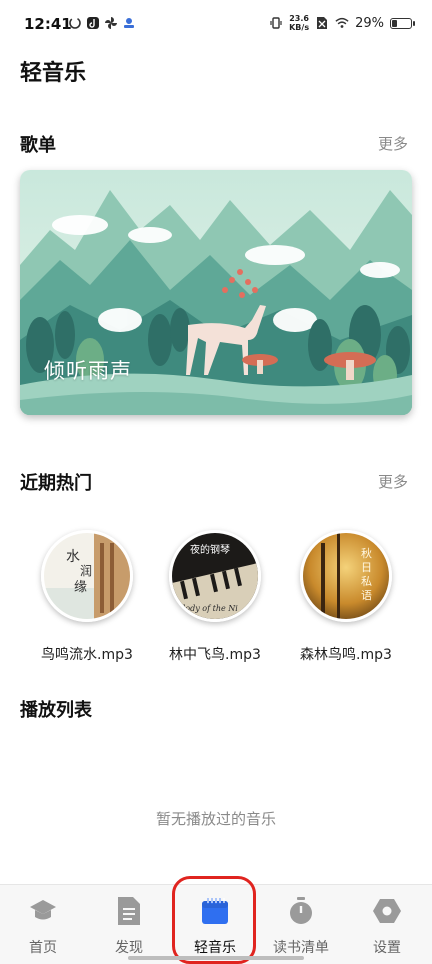 Image resolution: width=432 pixels, height=964 pixels. Describe the element at coordinates (56, 710) in the screenshot. I see `playlist-history-title: 播放列表` at that location.